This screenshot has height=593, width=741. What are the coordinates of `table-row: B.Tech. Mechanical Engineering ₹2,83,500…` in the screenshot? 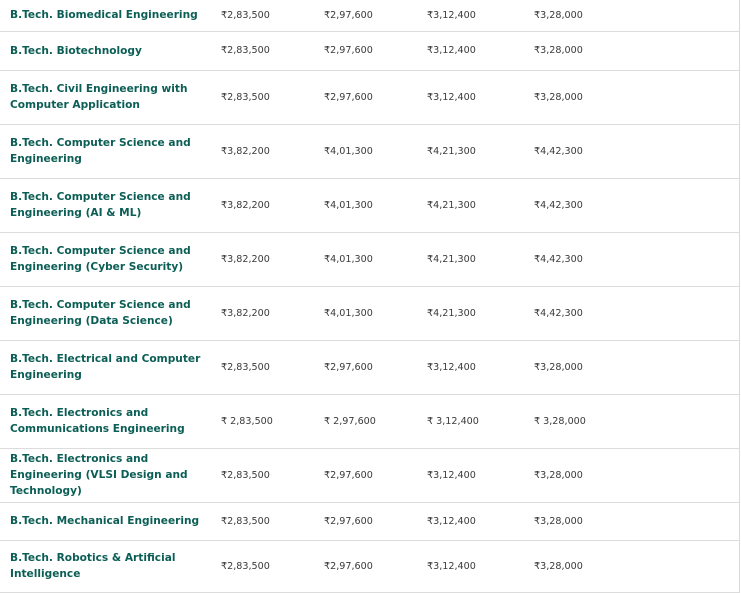 It's located at (369, 521).